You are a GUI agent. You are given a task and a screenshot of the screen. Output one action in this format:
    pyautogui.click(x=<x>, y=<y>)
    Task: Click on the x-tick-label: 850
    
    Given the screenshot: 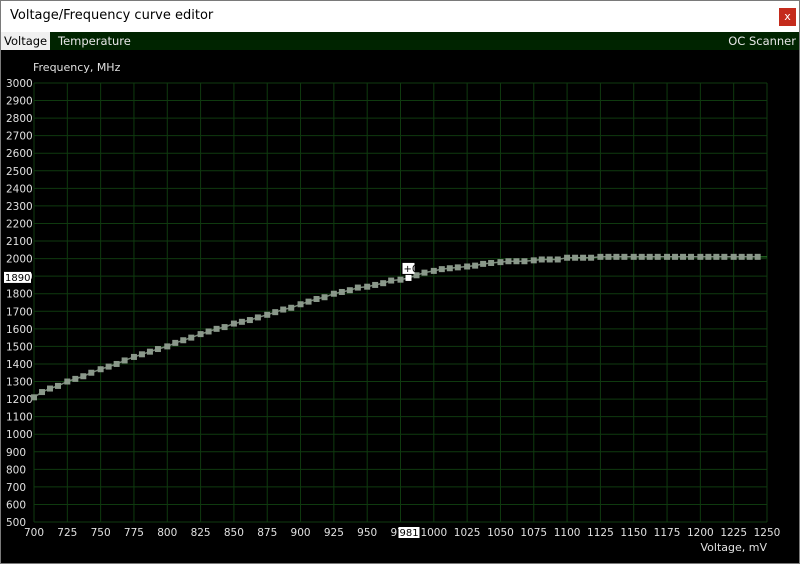 What is the action you would take?
    pyautogui.click(x=234, y=533)
    